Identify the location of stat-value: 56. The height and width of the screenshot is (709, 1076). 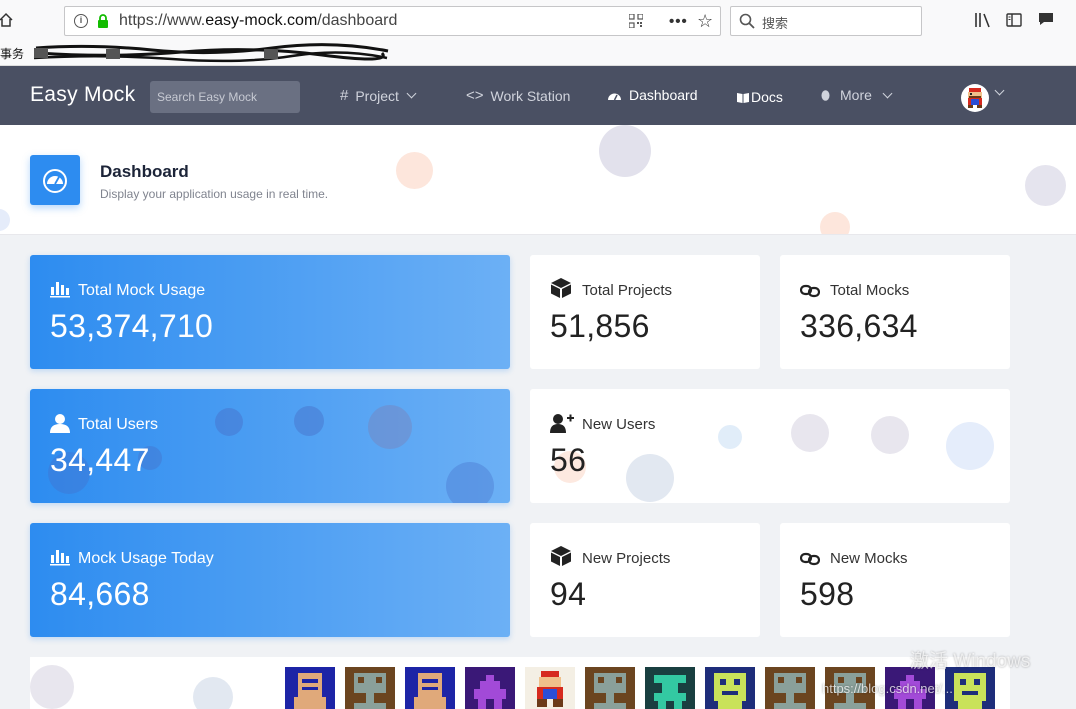
(568, 460).